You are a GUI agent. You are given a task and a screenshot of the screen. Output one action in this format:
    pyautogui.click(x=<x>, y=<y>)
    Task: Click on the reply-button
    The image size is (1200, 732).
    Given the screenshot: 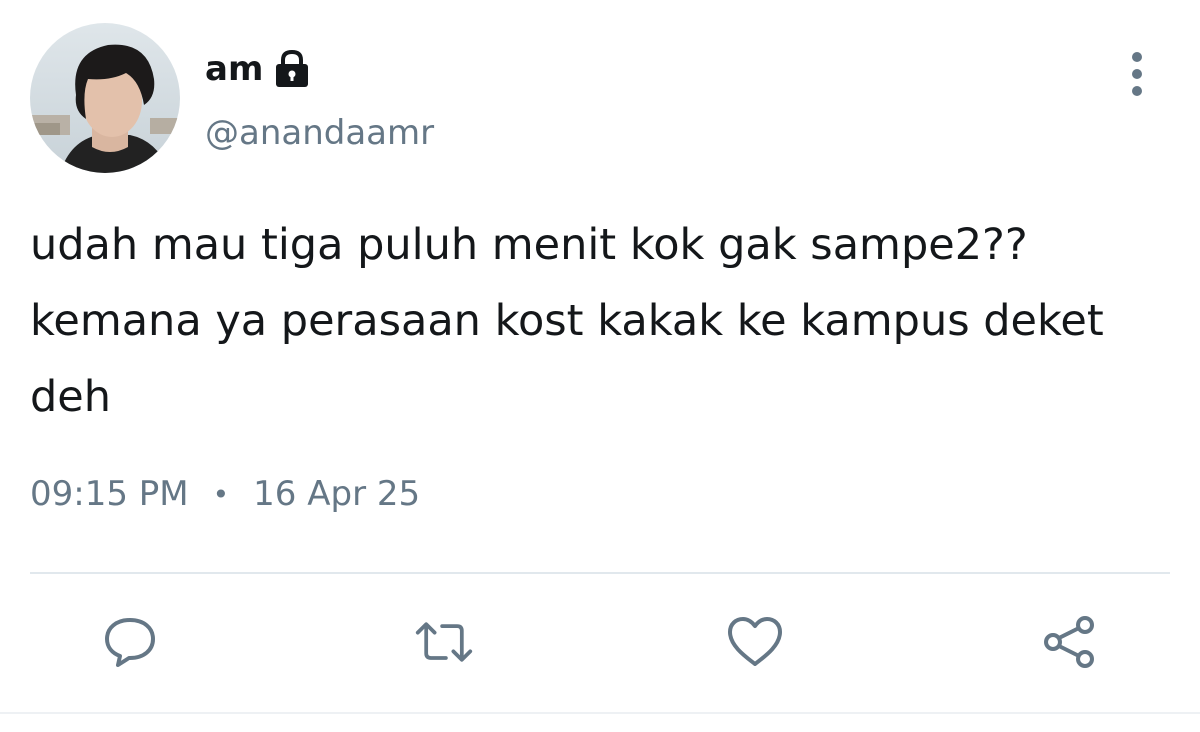 What is the action you would take?
    pyautogui.click(x=130, y=642)
    